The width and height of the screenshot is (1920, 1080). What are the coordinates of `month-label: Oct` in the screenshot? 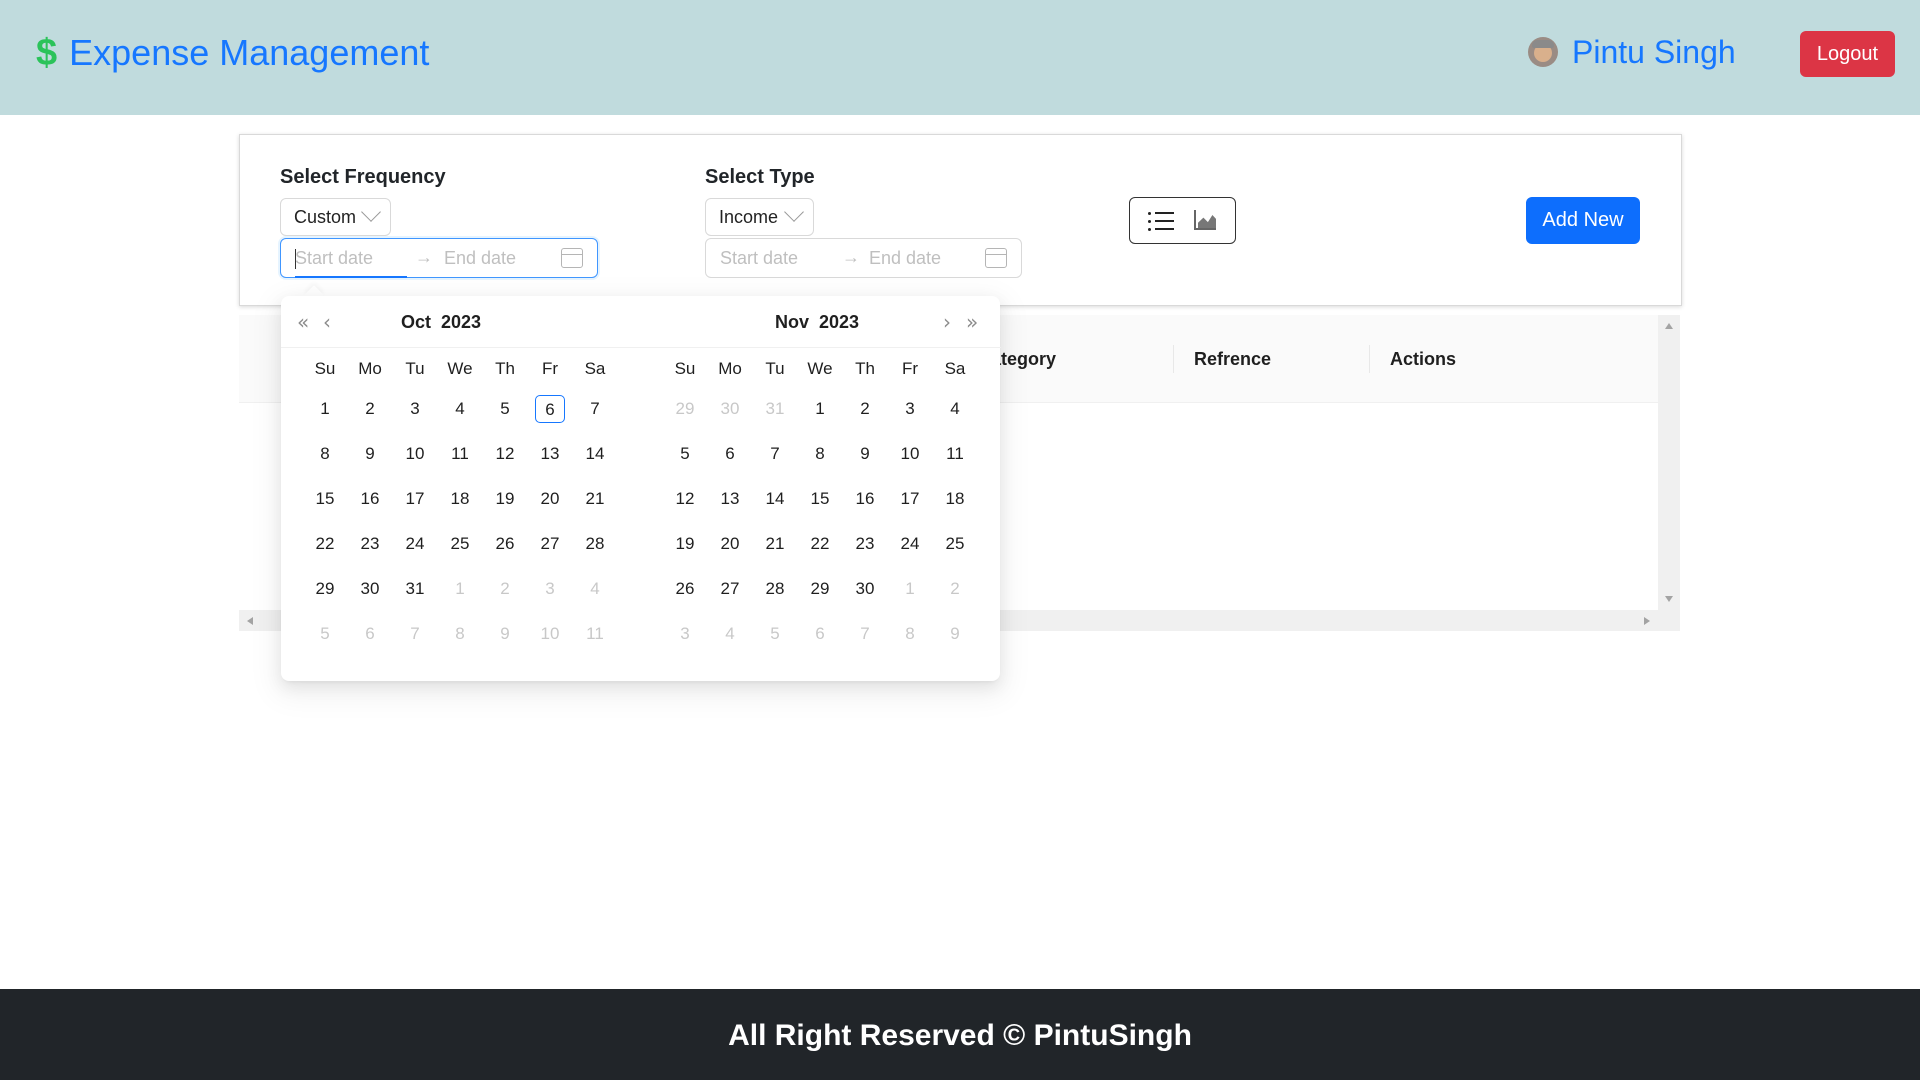 It's located at (416, 322).